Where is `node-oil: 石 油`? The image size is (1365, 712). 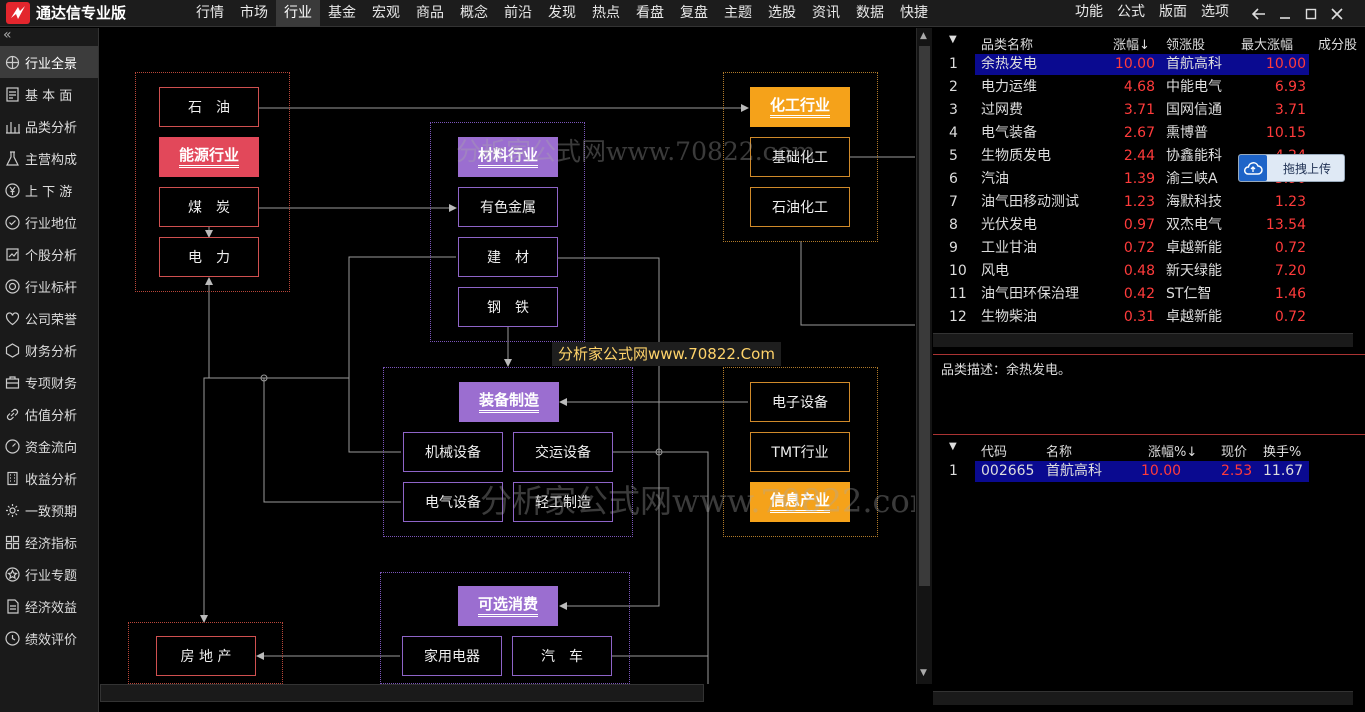
node-oil: 石 油 is located at coordinates (209, 107).